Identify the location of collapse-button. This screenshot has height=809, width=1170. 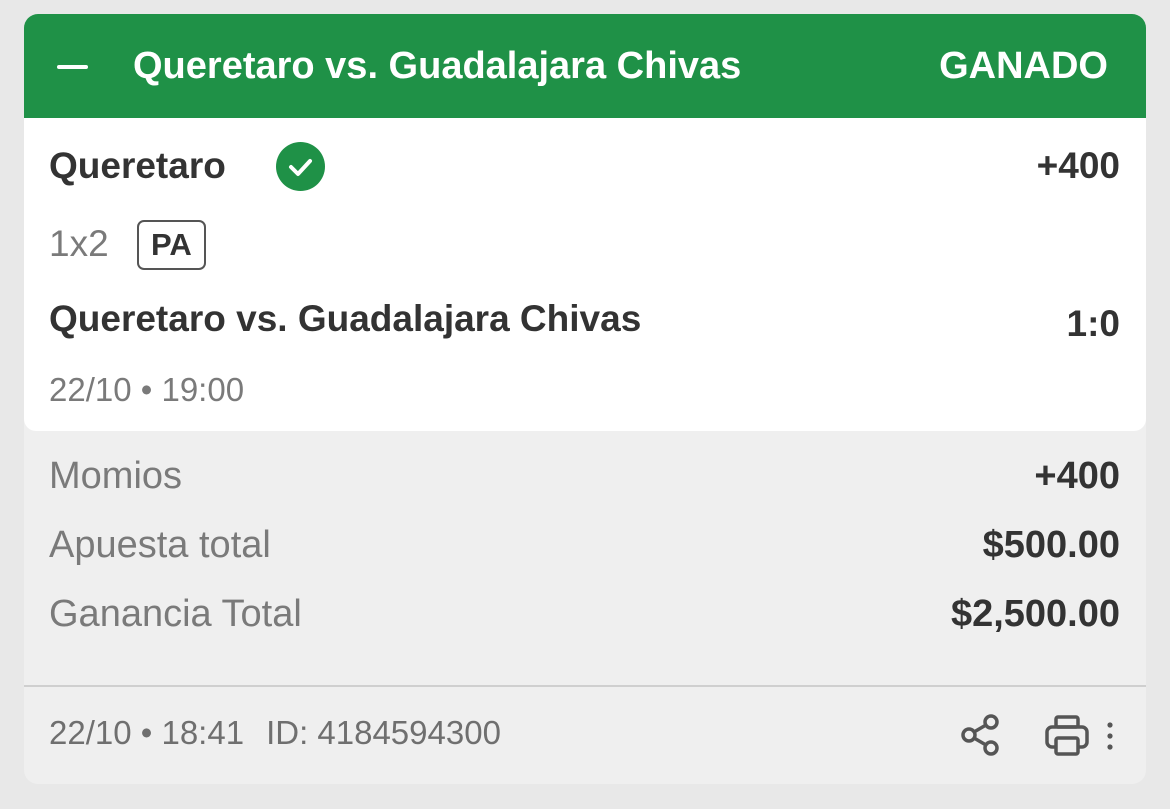
(74, 66).